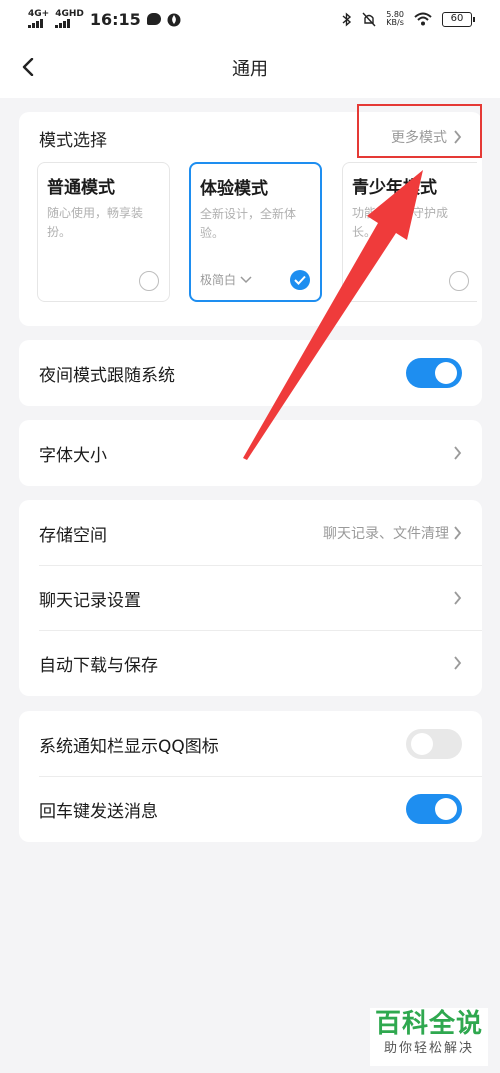  What do you see at coordinates (434, 809) in the screenshot?
I see `enter-send-toggle` at bounding box center [434, 809].